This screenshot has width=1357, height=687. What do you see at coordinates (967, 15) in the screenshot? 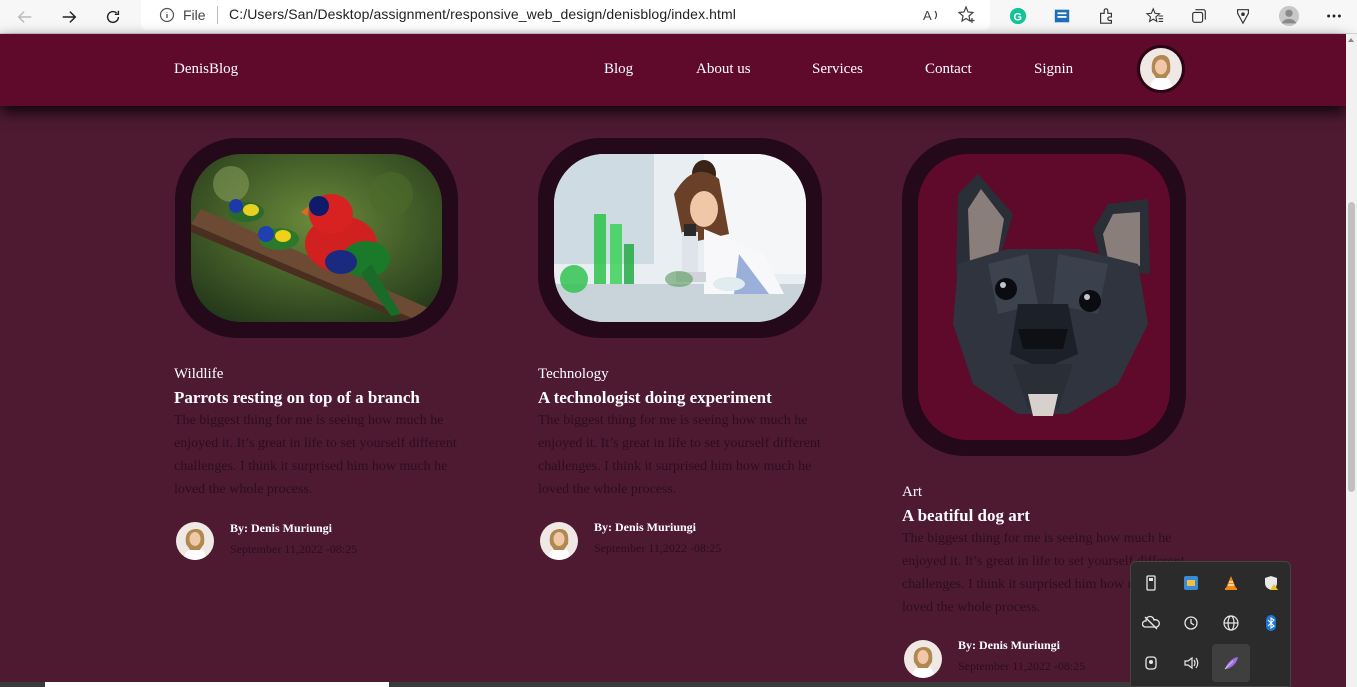
I see `add-favorite-icon` at bounding box center [967, 15].